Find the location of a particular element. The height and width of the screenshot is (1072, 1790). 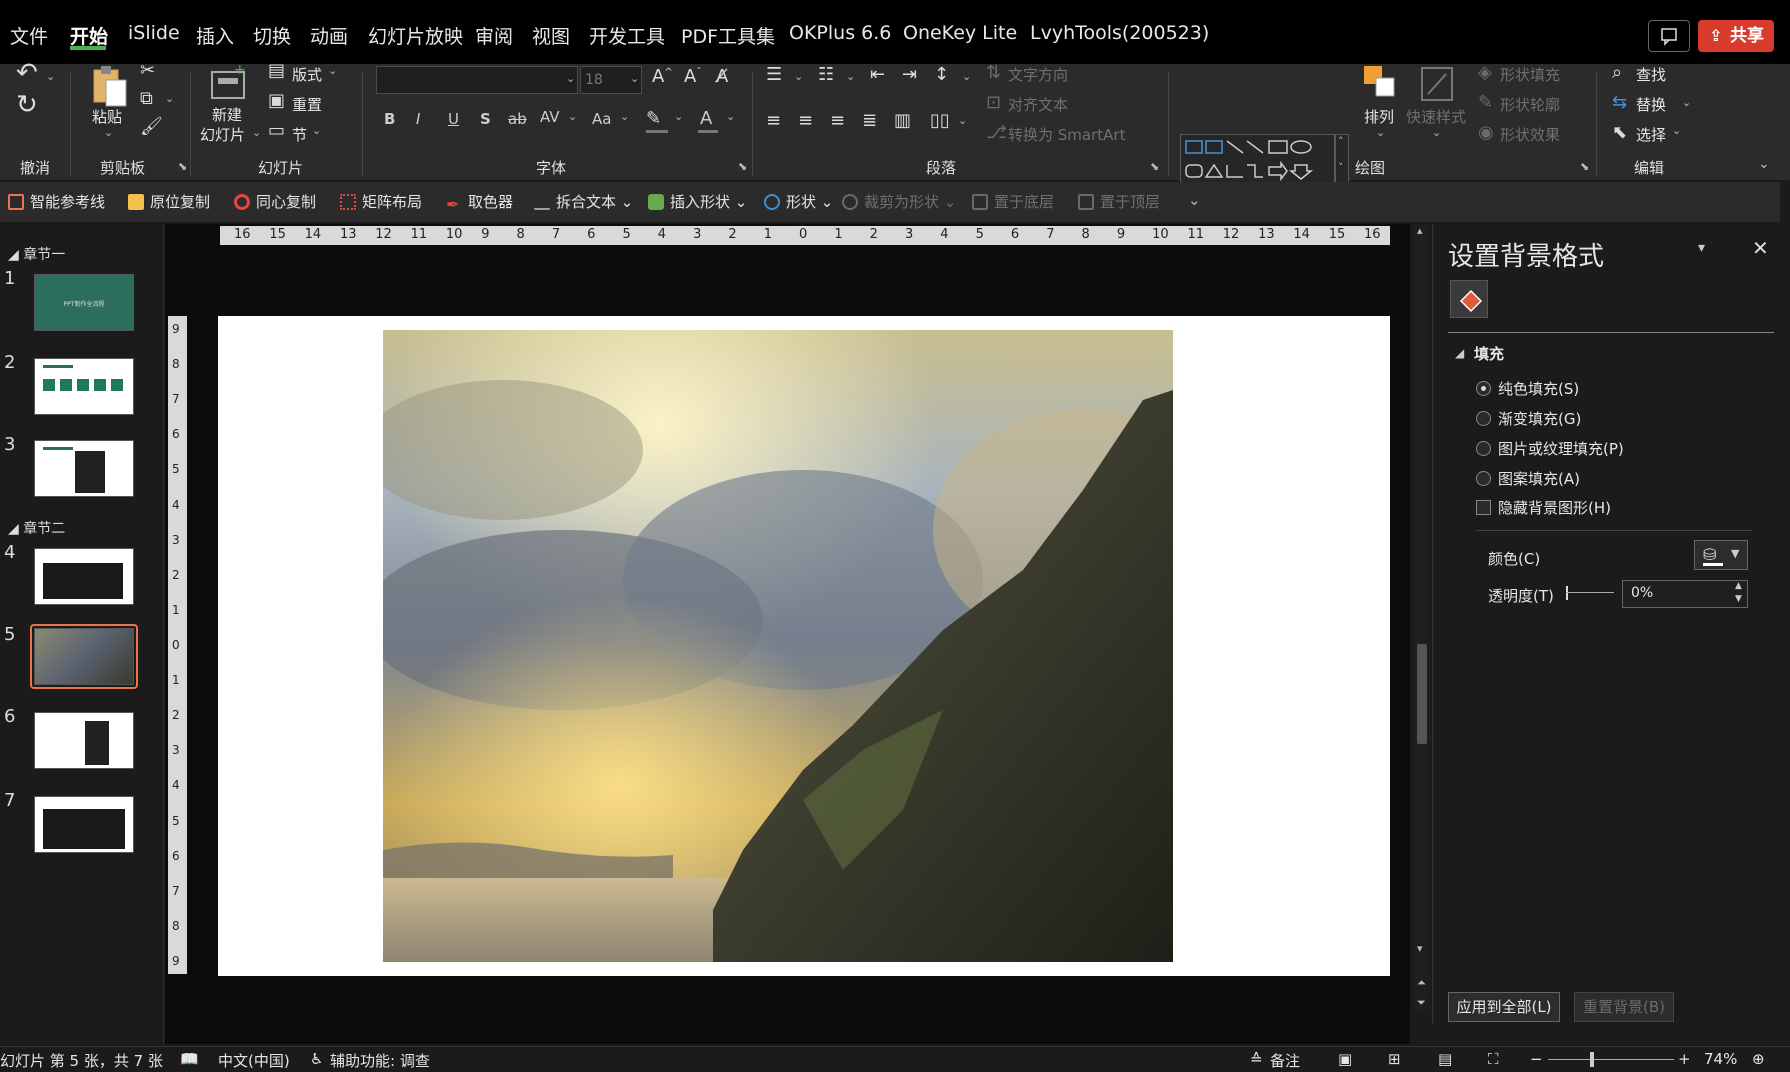

font-size-dropdown-icon: ⌄ is located at coordinates (634, 78).